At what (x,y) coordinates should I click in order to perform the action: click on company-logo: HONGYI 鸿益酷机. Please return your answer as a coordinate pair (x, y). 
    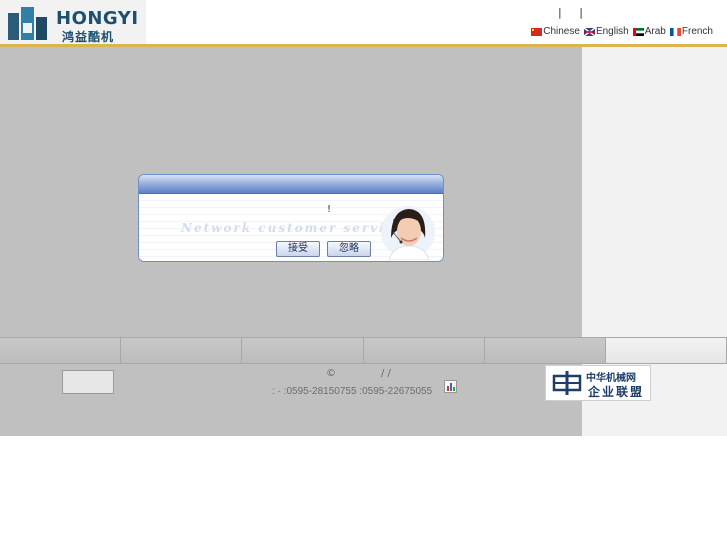
    Looking at the image, I should click on (73, 22).